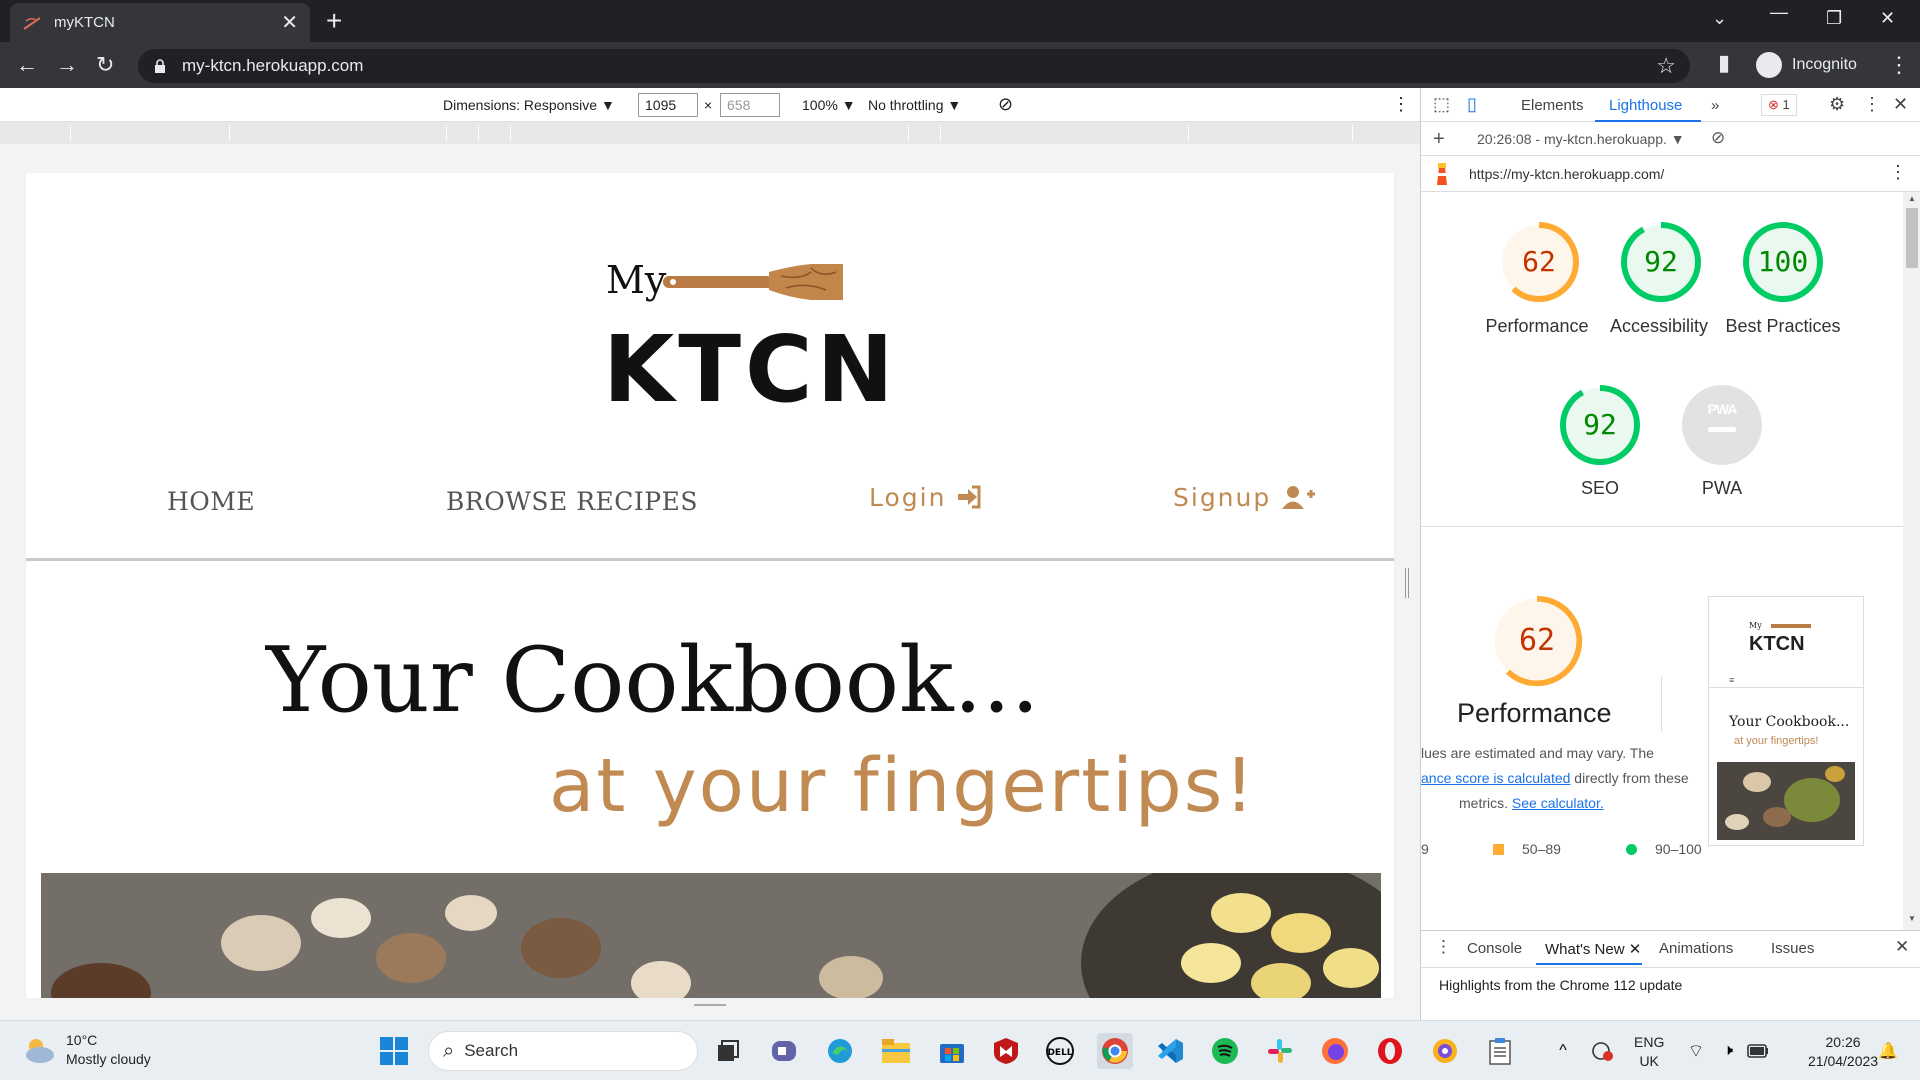 The height and width of the screenshot is (1080, 1920). What do you see at coordinates (1280, 1051) in the screenshot?
I see `slack-icon` at bounding box center [1280, 1051].